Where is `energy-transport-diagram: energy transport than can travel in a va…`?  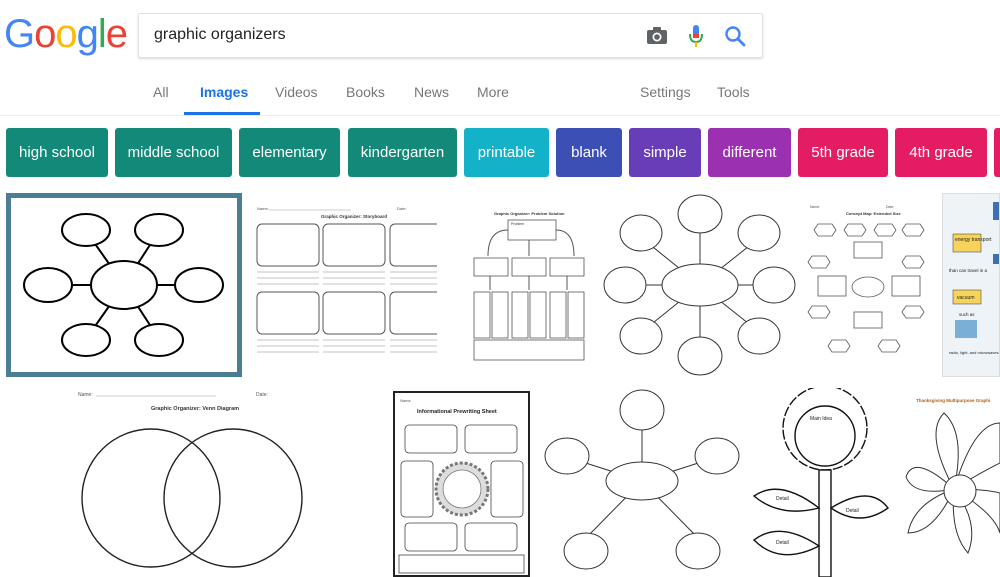
energy-transport-diagram: energy transport than can travel in a va… is located at coordinates (971, 285).